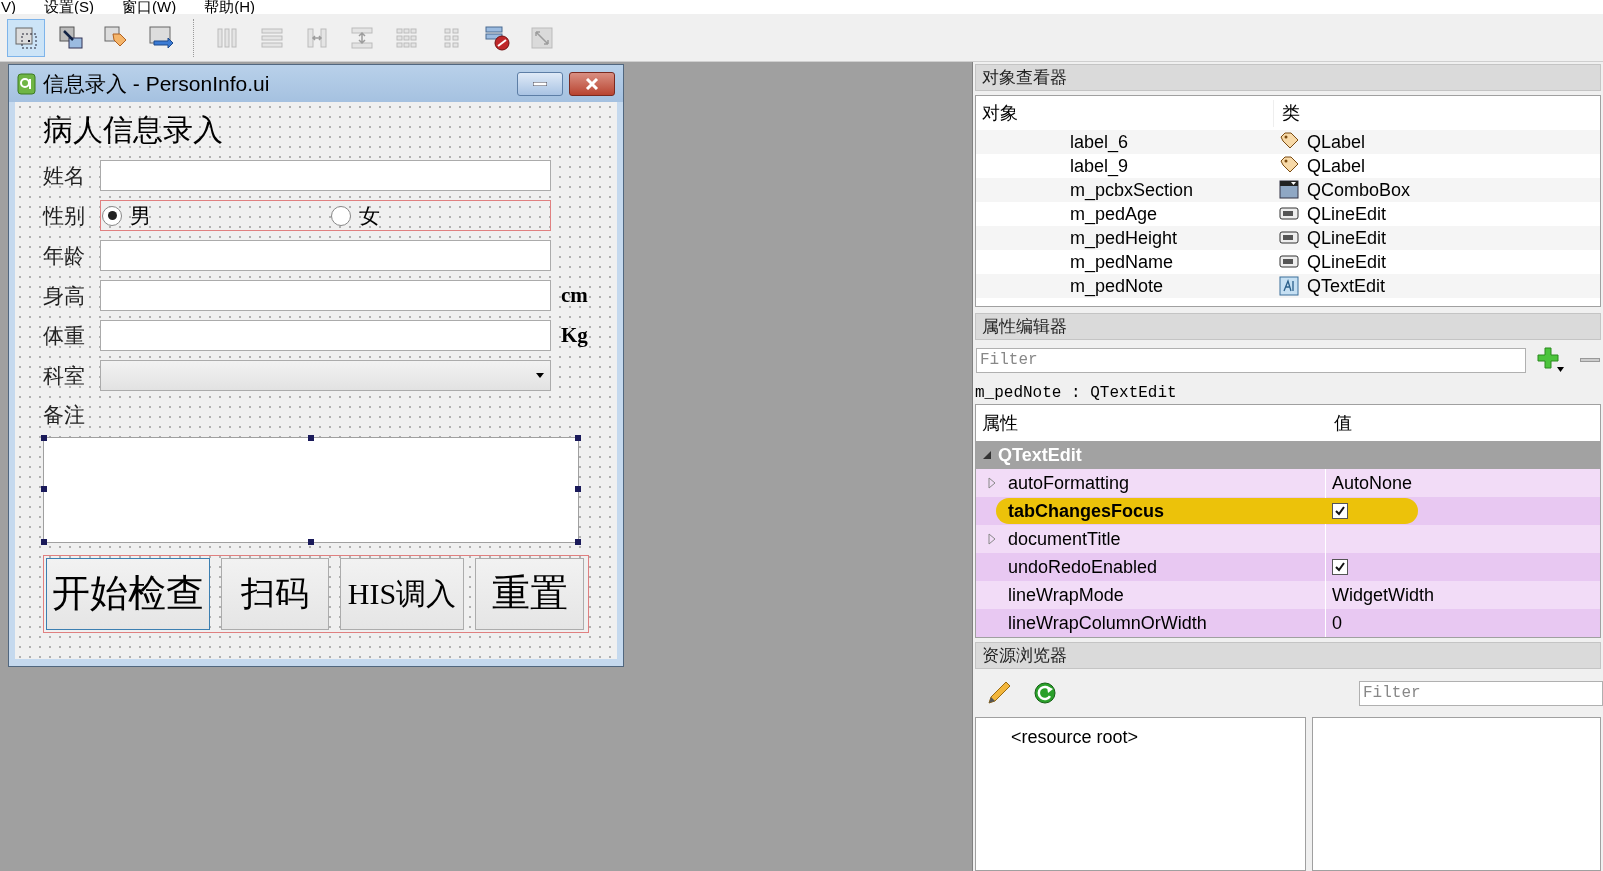 The height and width of the screenshot is (871, 1603). What do you see at coordinates (1114, 213) in the screenshot?
I see `object-name: m_pedAge` at bounding box center [1114, 213].